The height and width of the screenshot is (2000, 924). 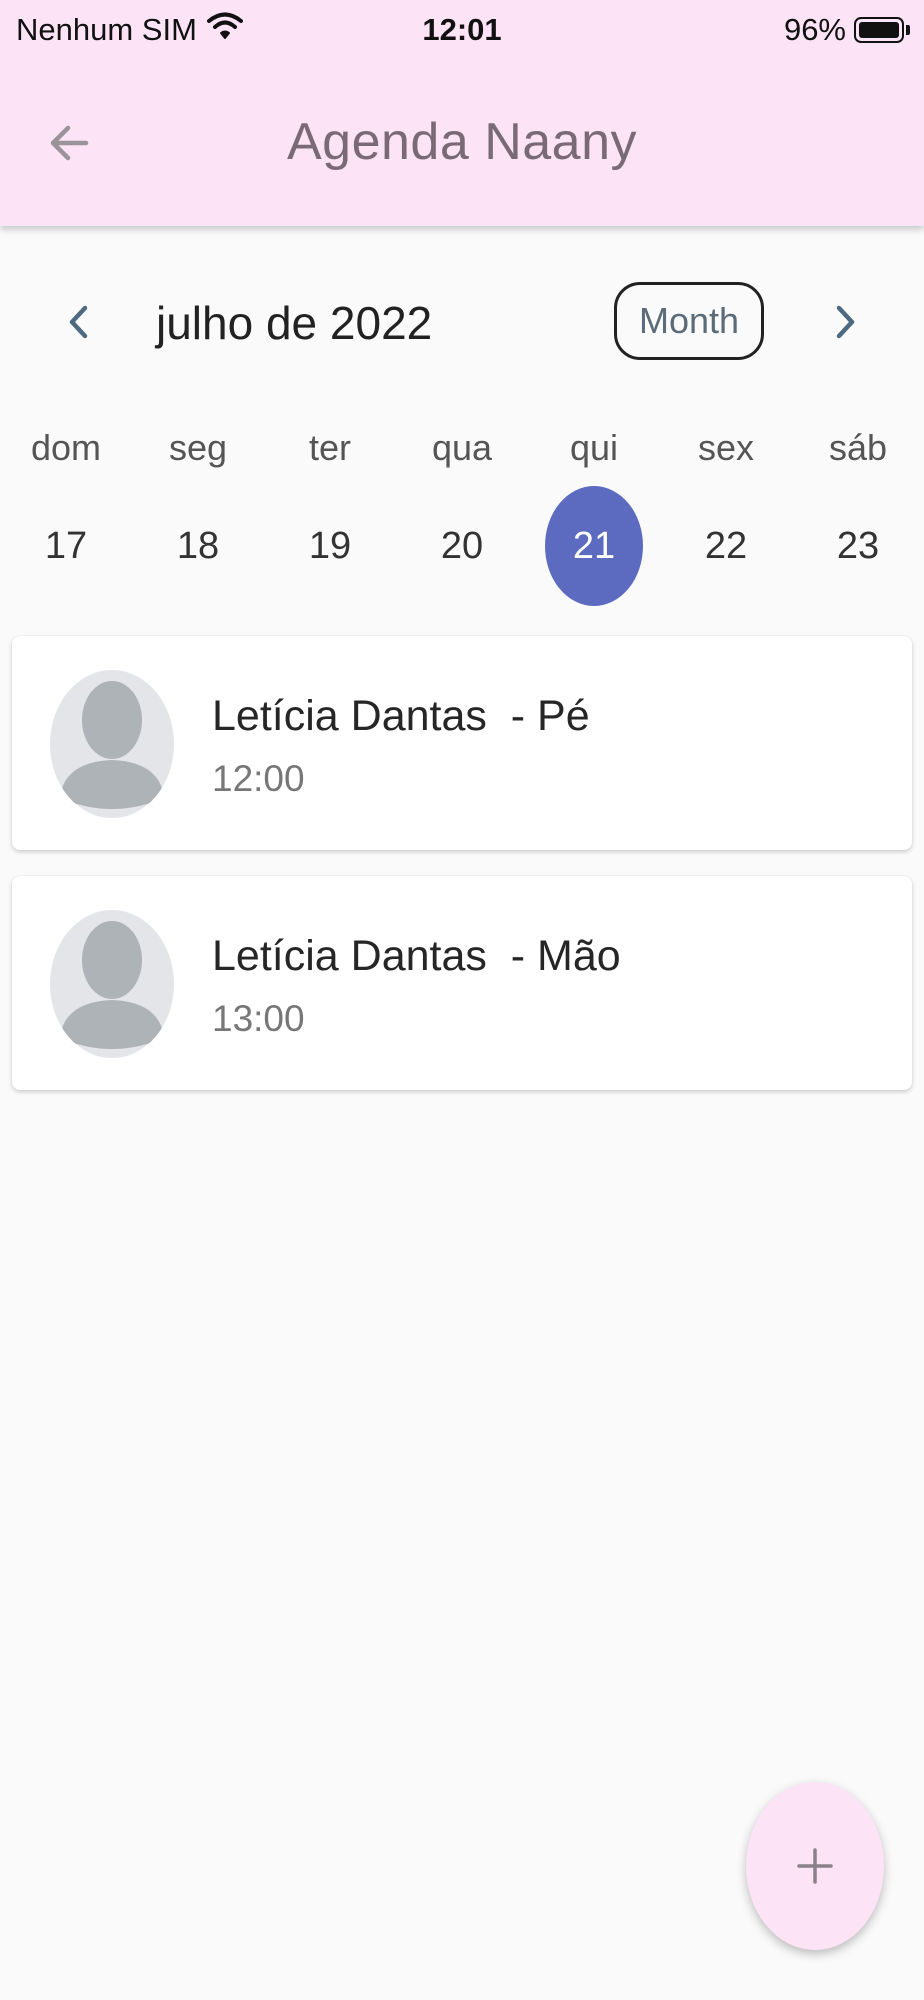 I want to click on page-title: Agenda Naany, so click(x=462, y=142).